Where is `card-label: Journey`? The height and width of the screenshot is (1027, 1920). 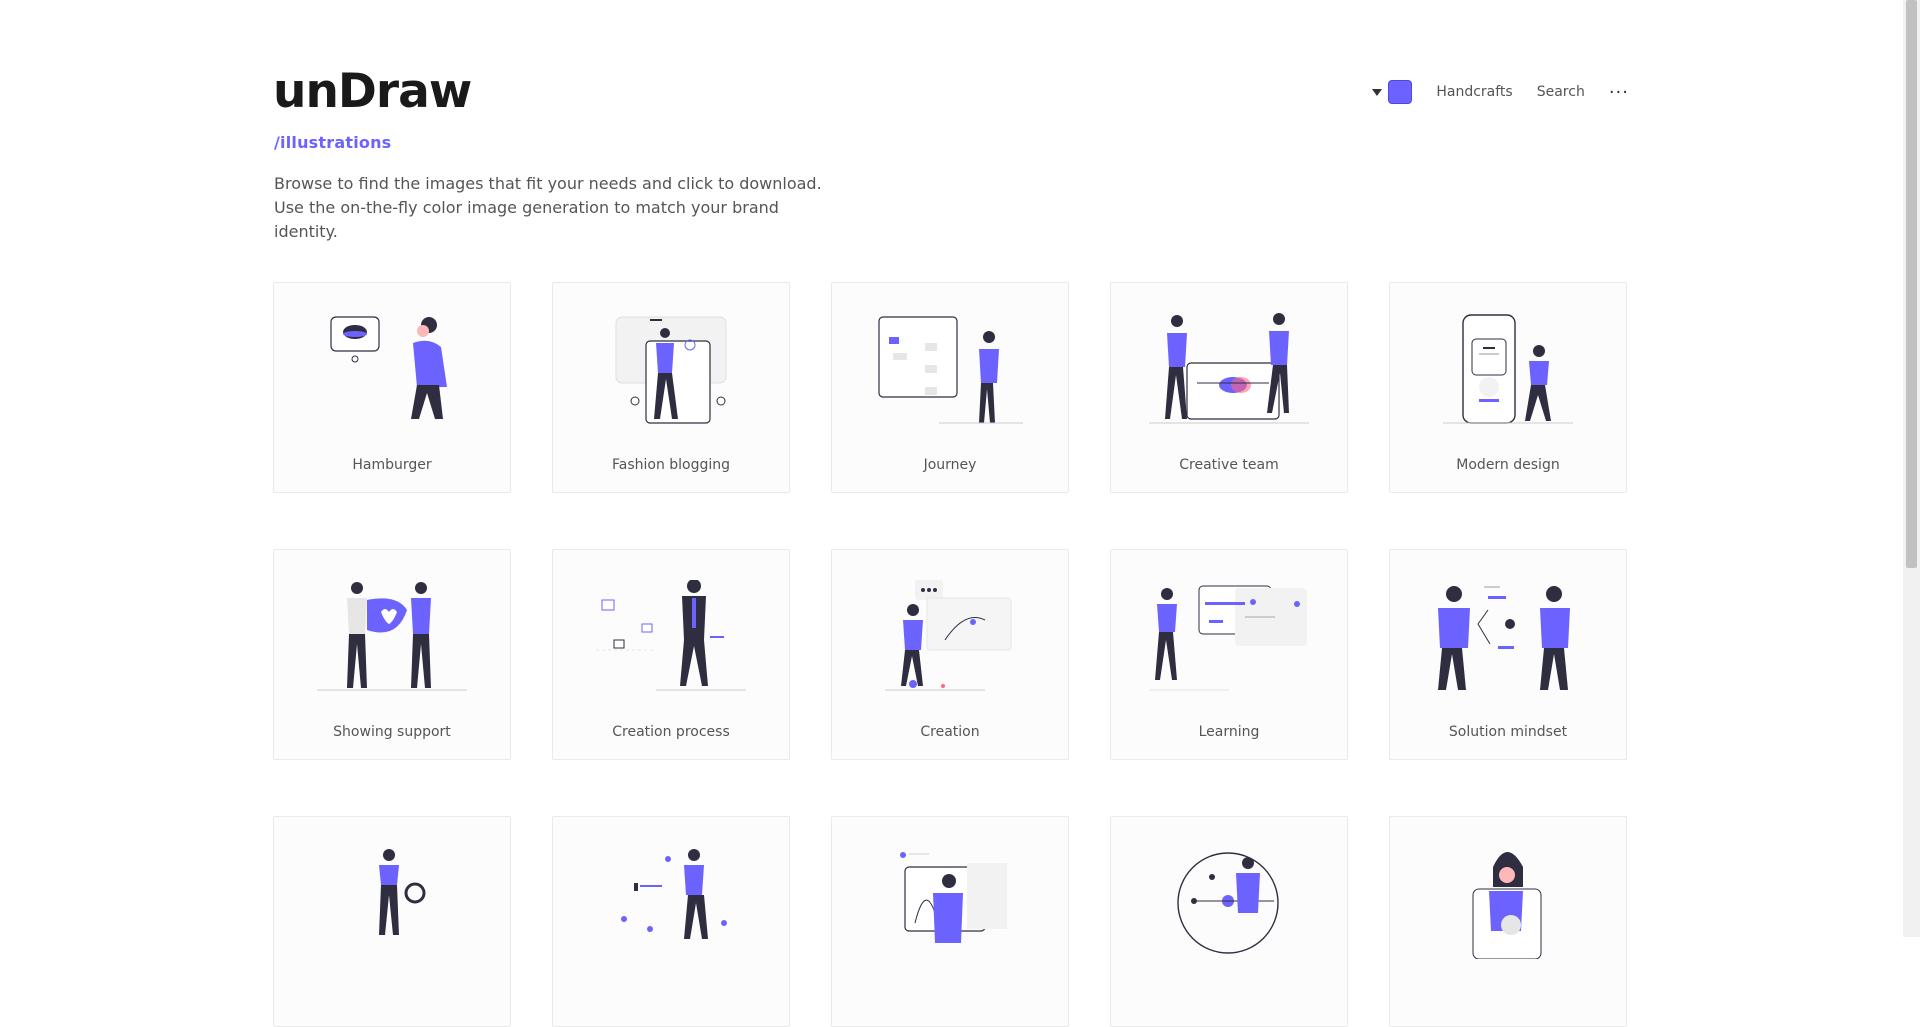 card-label: Journey is located at coordinates (950, 465).